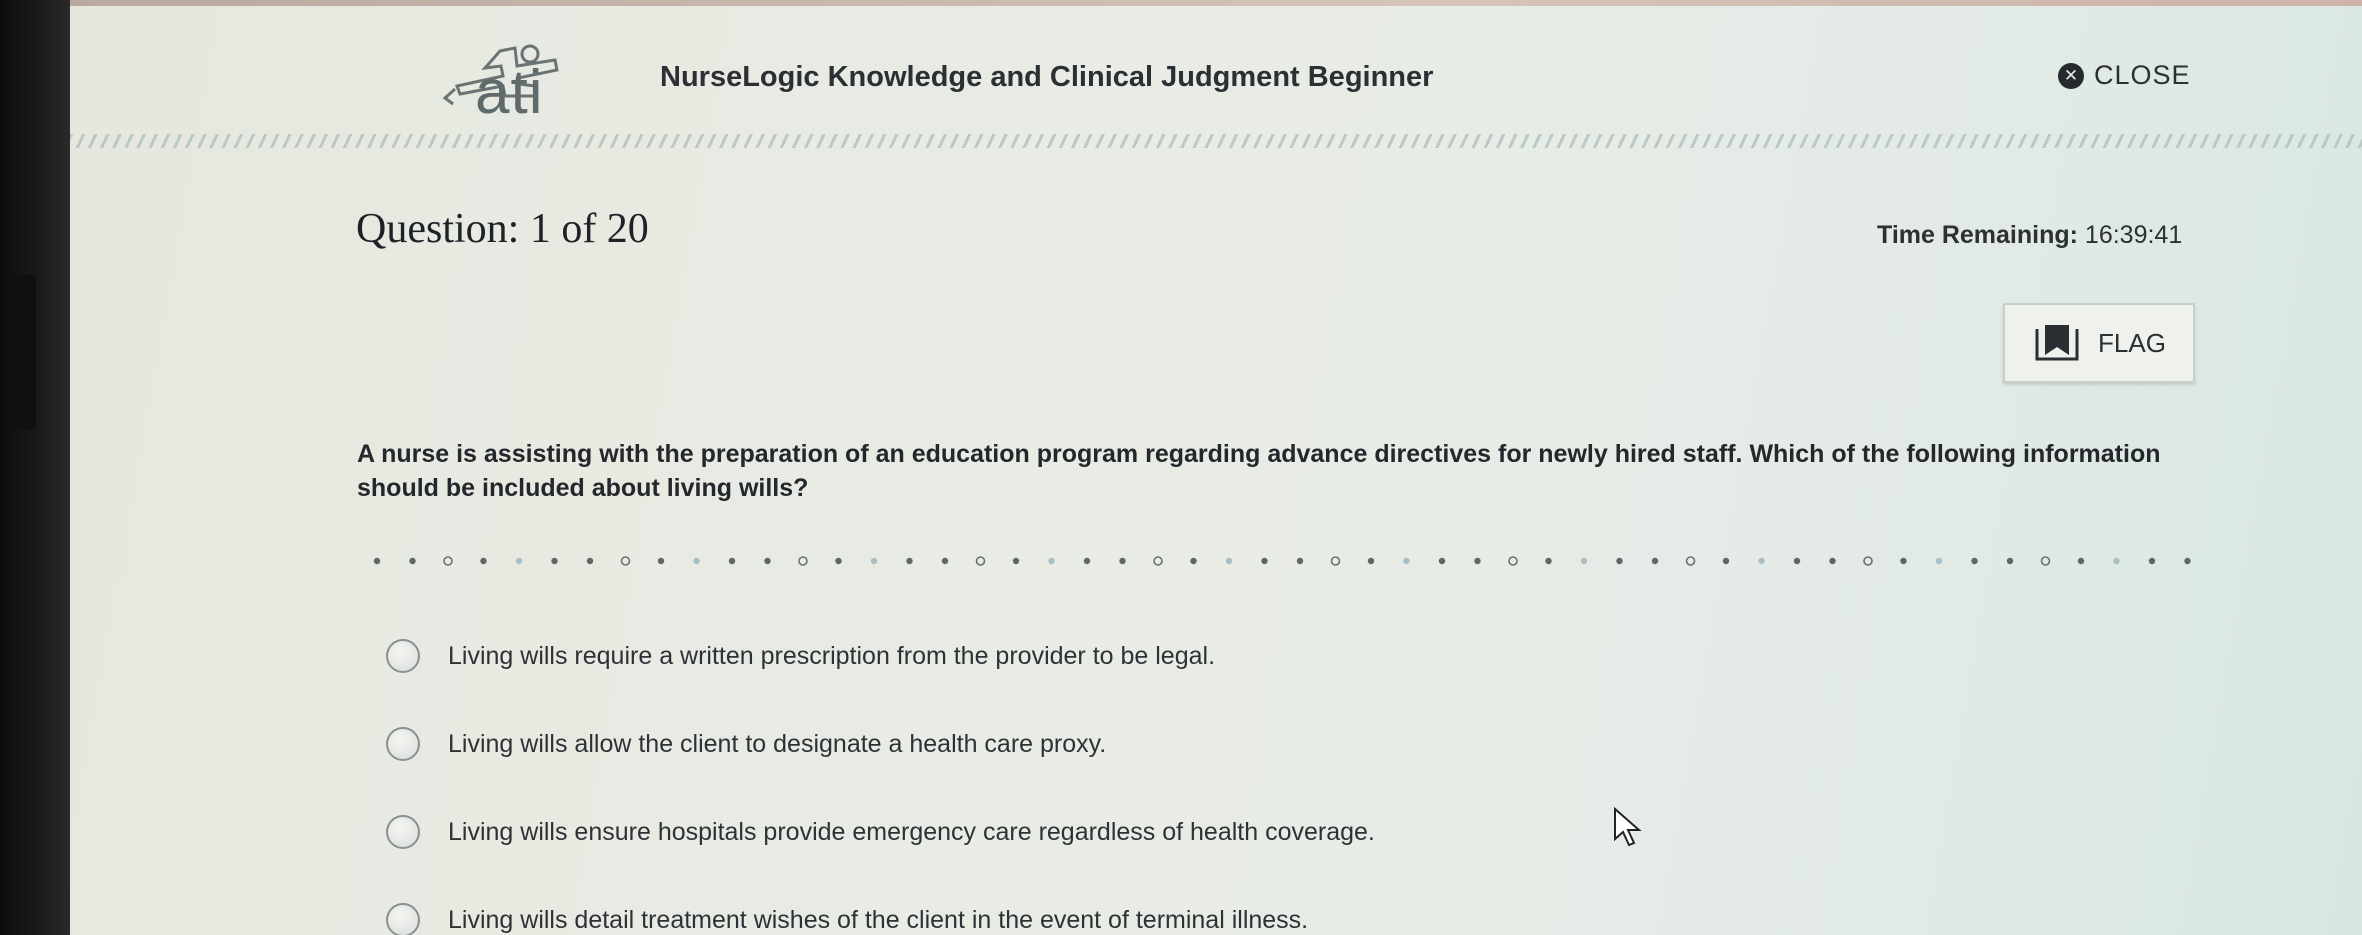 The height and width of the screenshot is (935, 2362). I want to click on flag-label: FLAG, so click(2132, 342).